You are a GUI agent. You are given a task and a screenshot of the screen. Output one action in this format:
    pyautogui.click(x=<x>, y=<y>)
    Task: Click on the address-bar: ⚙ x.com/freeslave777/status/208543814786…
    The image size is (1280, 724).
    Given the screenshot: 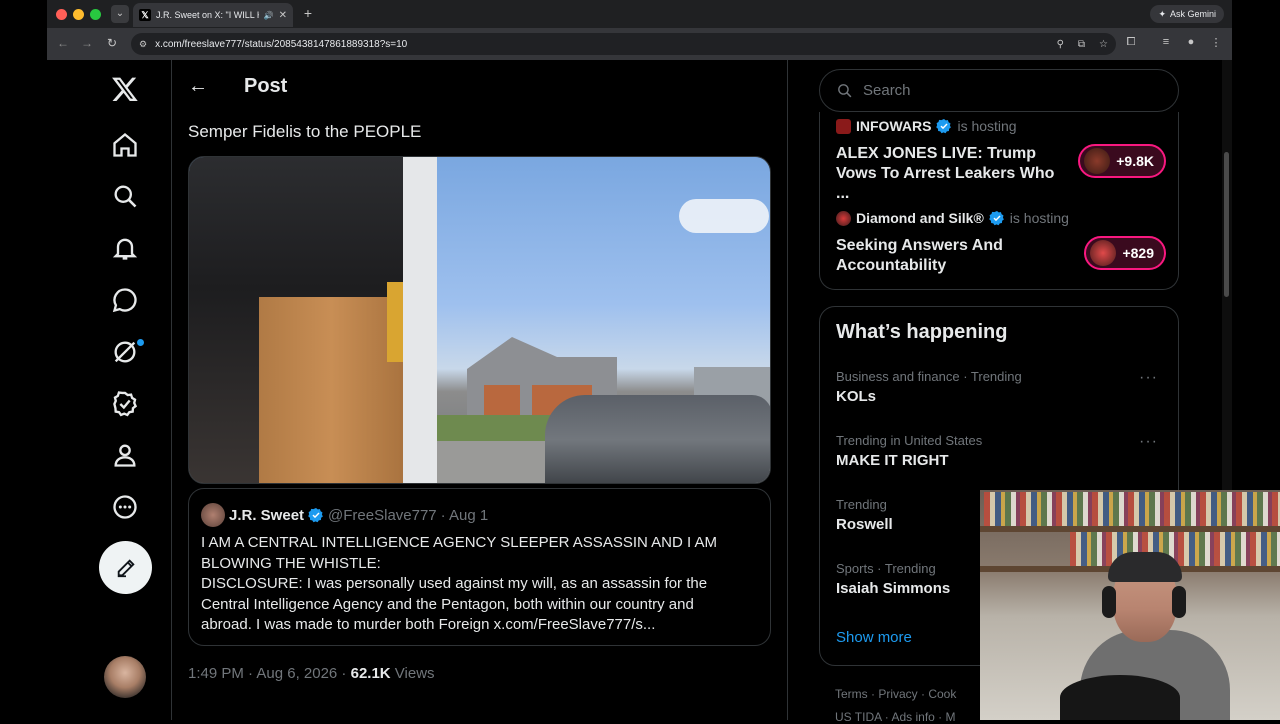 What is the action you would take?
    pyautogui.click(x=623, y=44)
    